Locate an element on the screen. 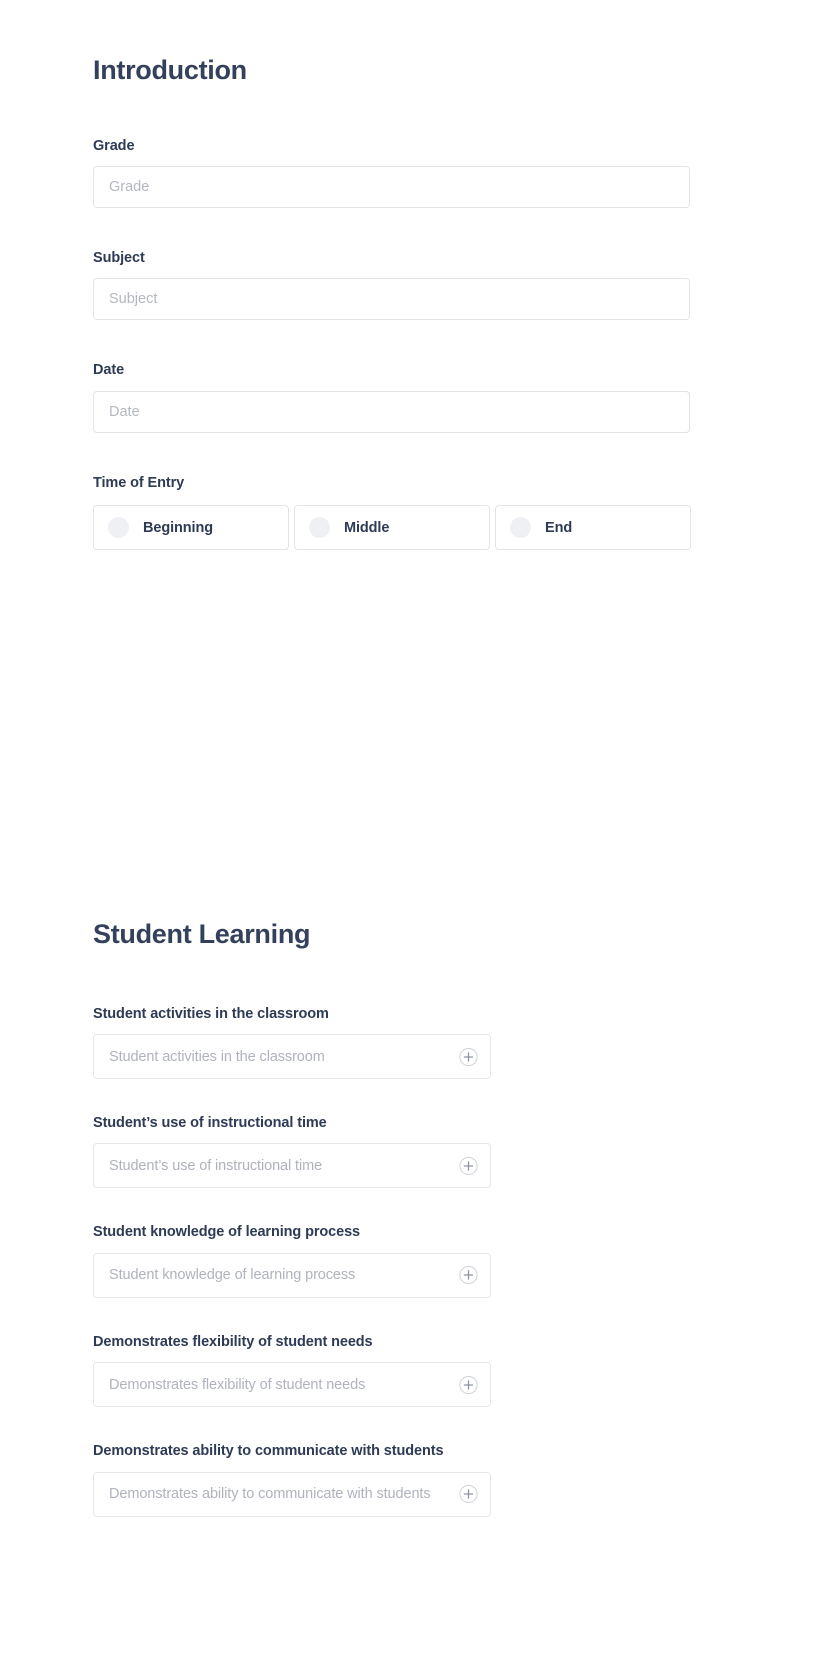 The image size is (840, 1680). accordion-box-instructional-time: Student’s use of instructional time is located at coordinates (292, 1166).